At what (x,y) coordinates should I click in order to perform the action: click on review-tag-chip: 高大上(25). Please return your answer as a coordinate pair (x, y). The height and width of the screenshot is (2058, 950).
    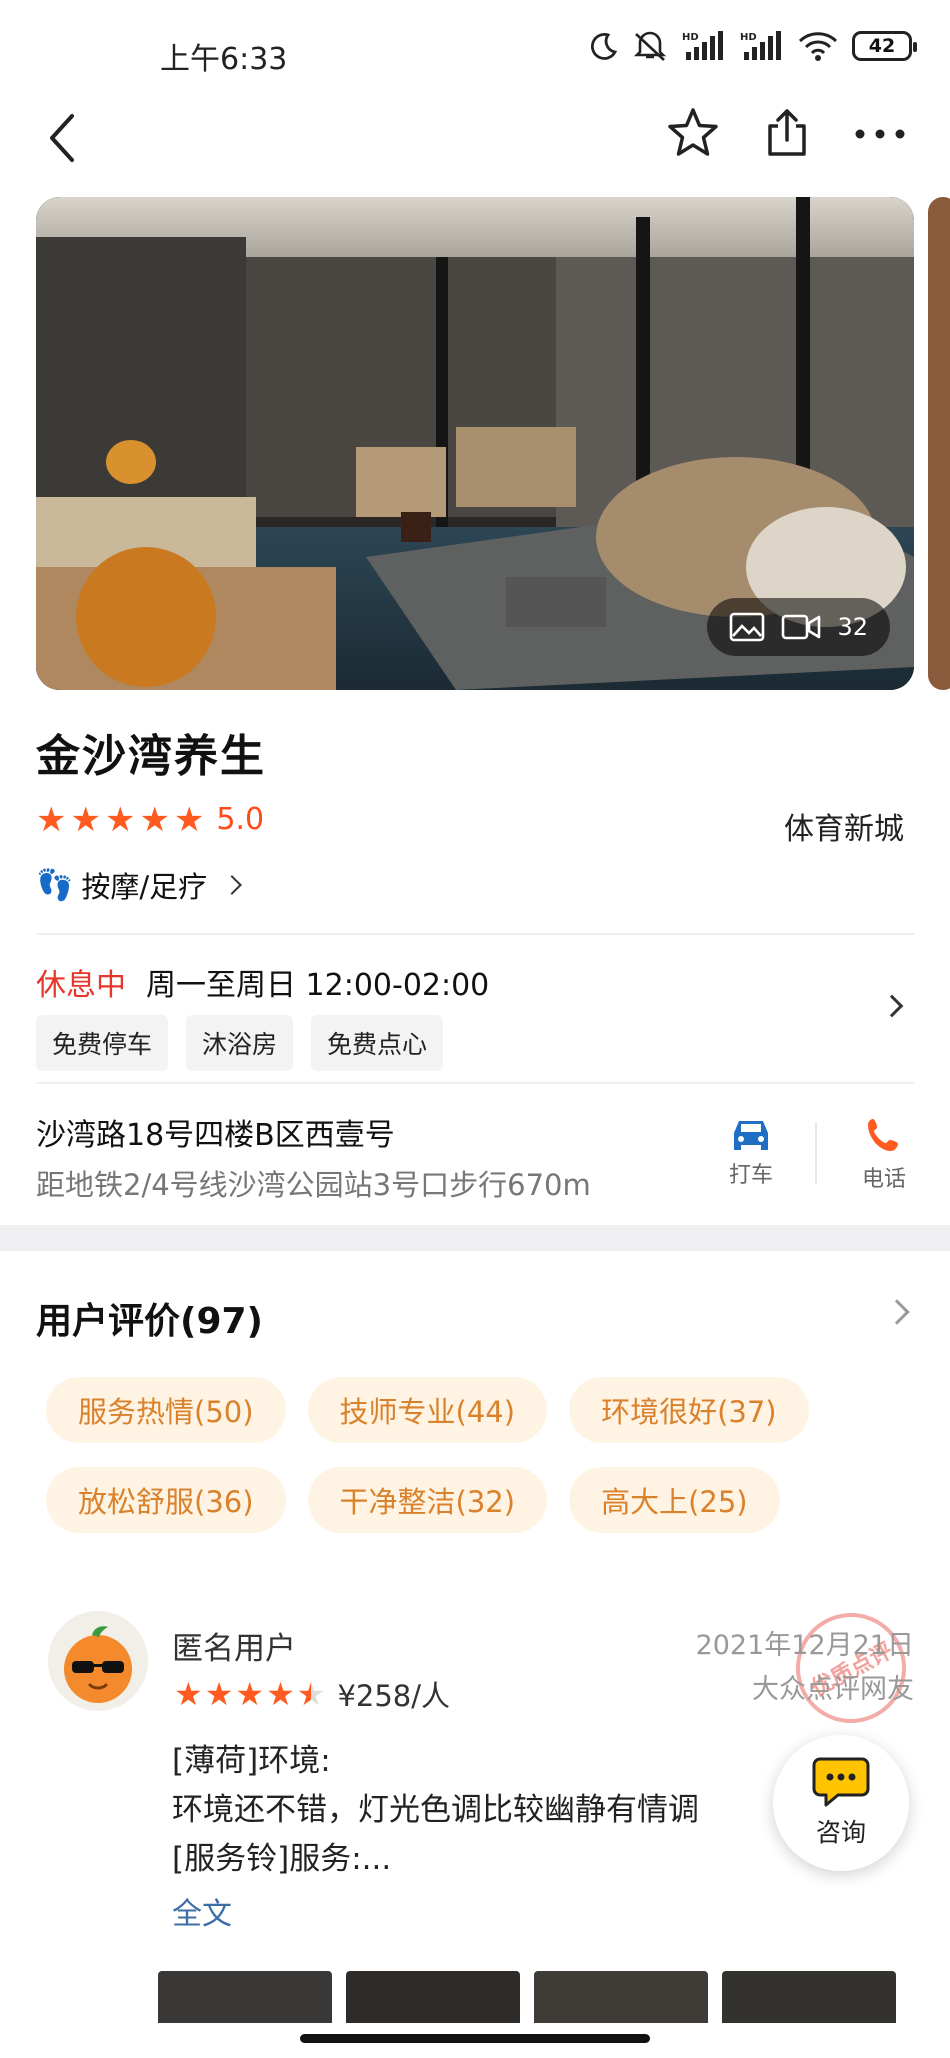
    Looking at the image, I should click on (674, 1500).